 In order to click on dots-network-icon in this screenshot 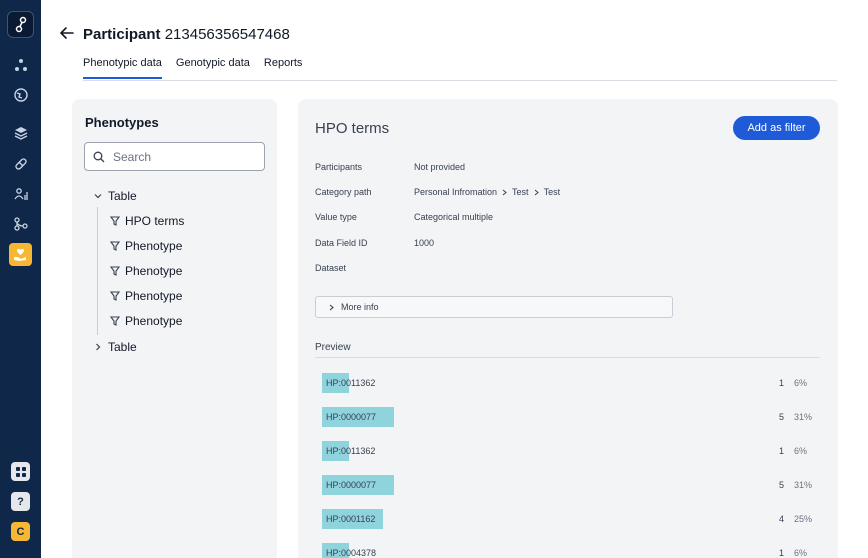, I will do `click(20, 64)`.